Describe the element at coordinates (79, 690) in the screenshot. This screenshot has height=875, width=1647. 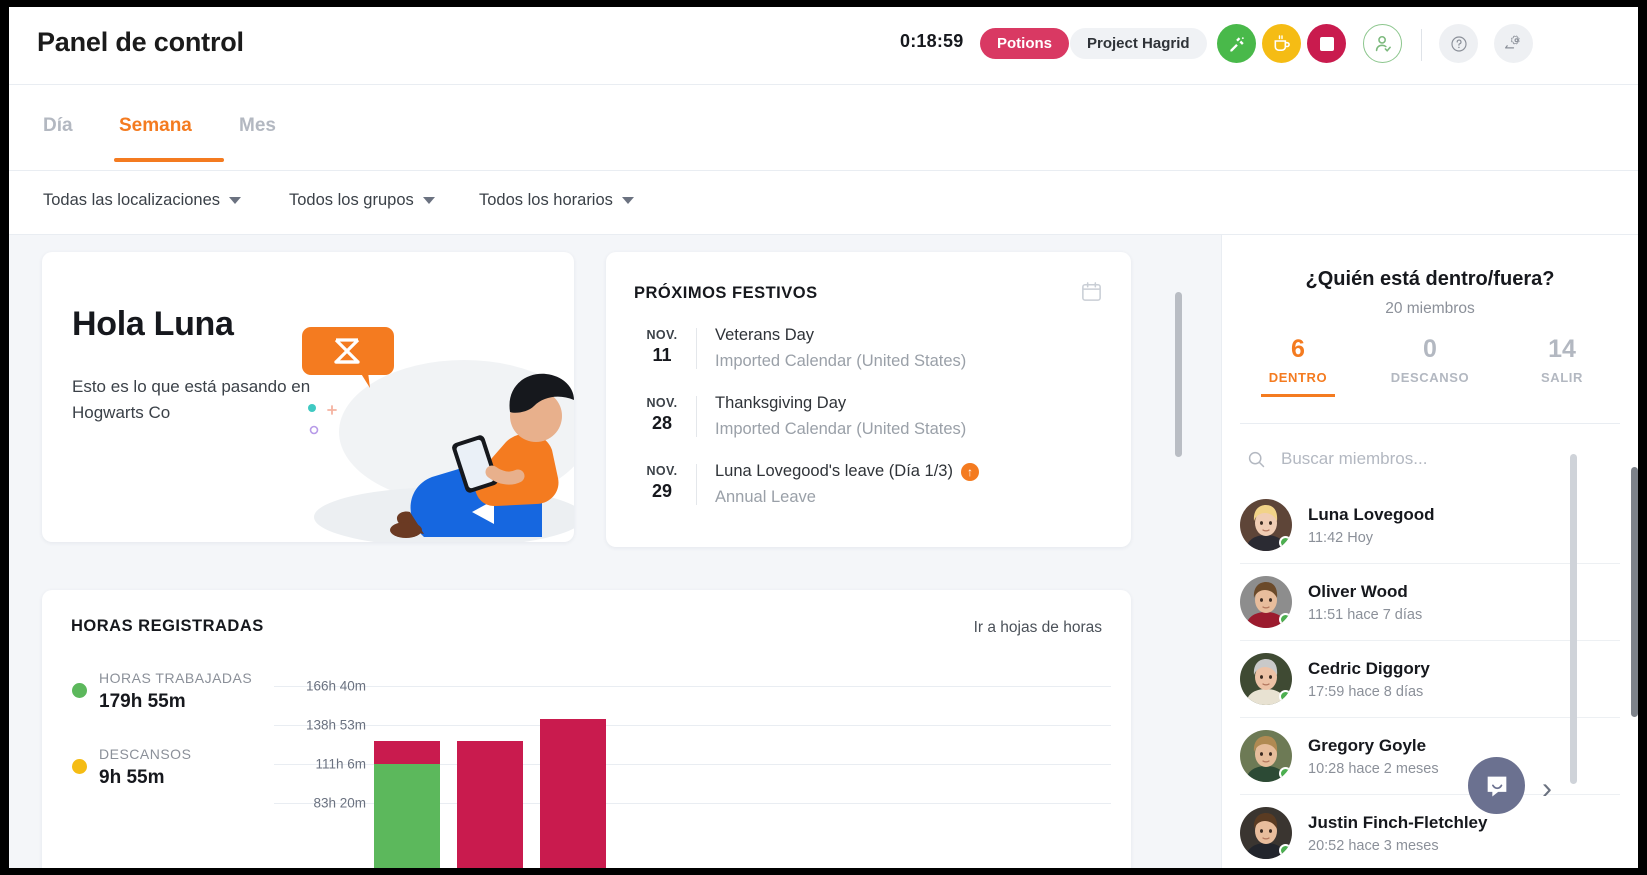
I see `legend-dot-worked` at that location.